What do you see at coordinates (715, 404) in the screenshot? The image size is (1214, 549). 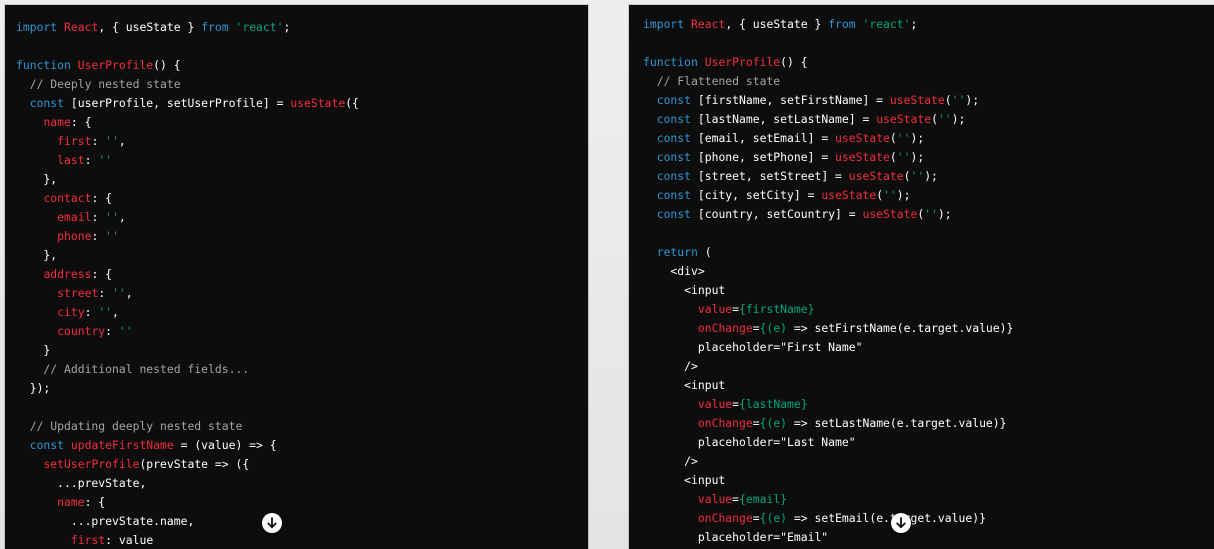 I see `code-token: value` at bounding box center [715, 404].